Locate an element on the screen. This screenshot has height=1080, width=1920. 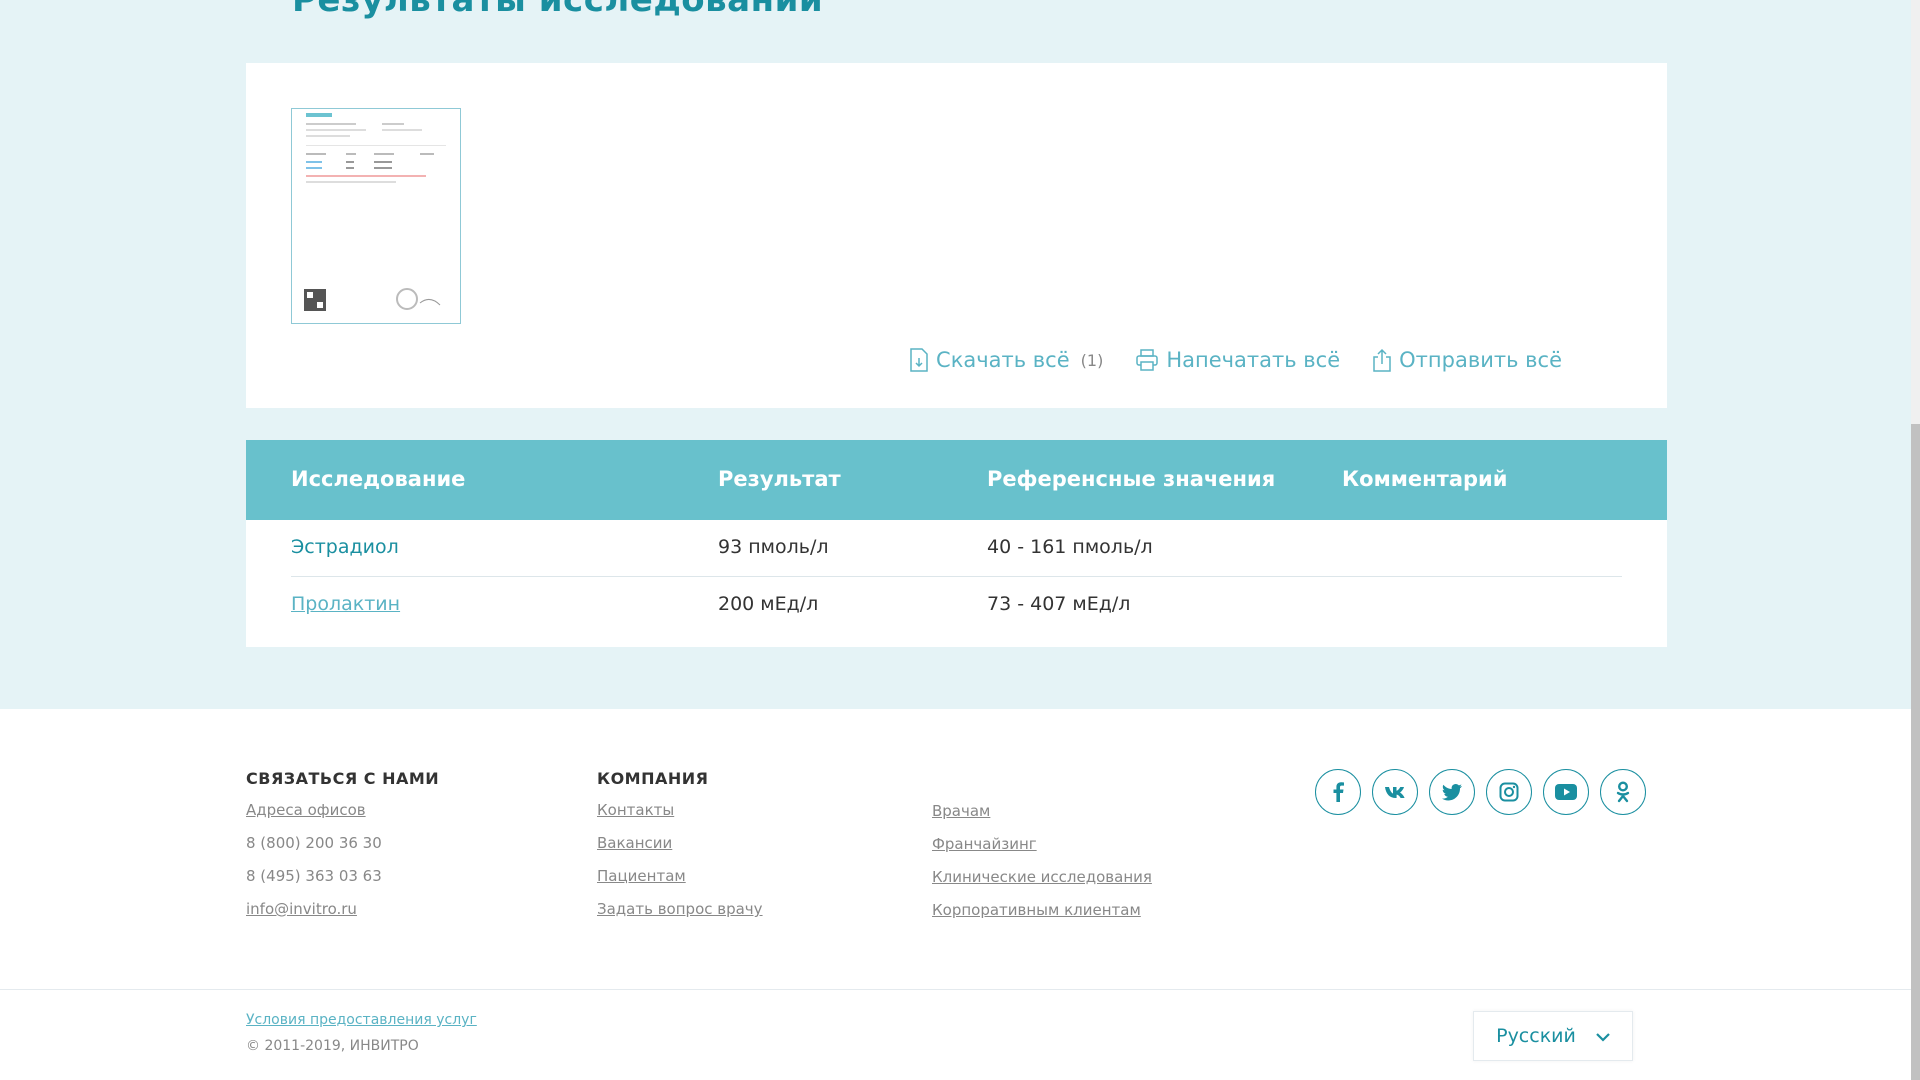
page-scrollbar is located at coordinates (1915, 540).